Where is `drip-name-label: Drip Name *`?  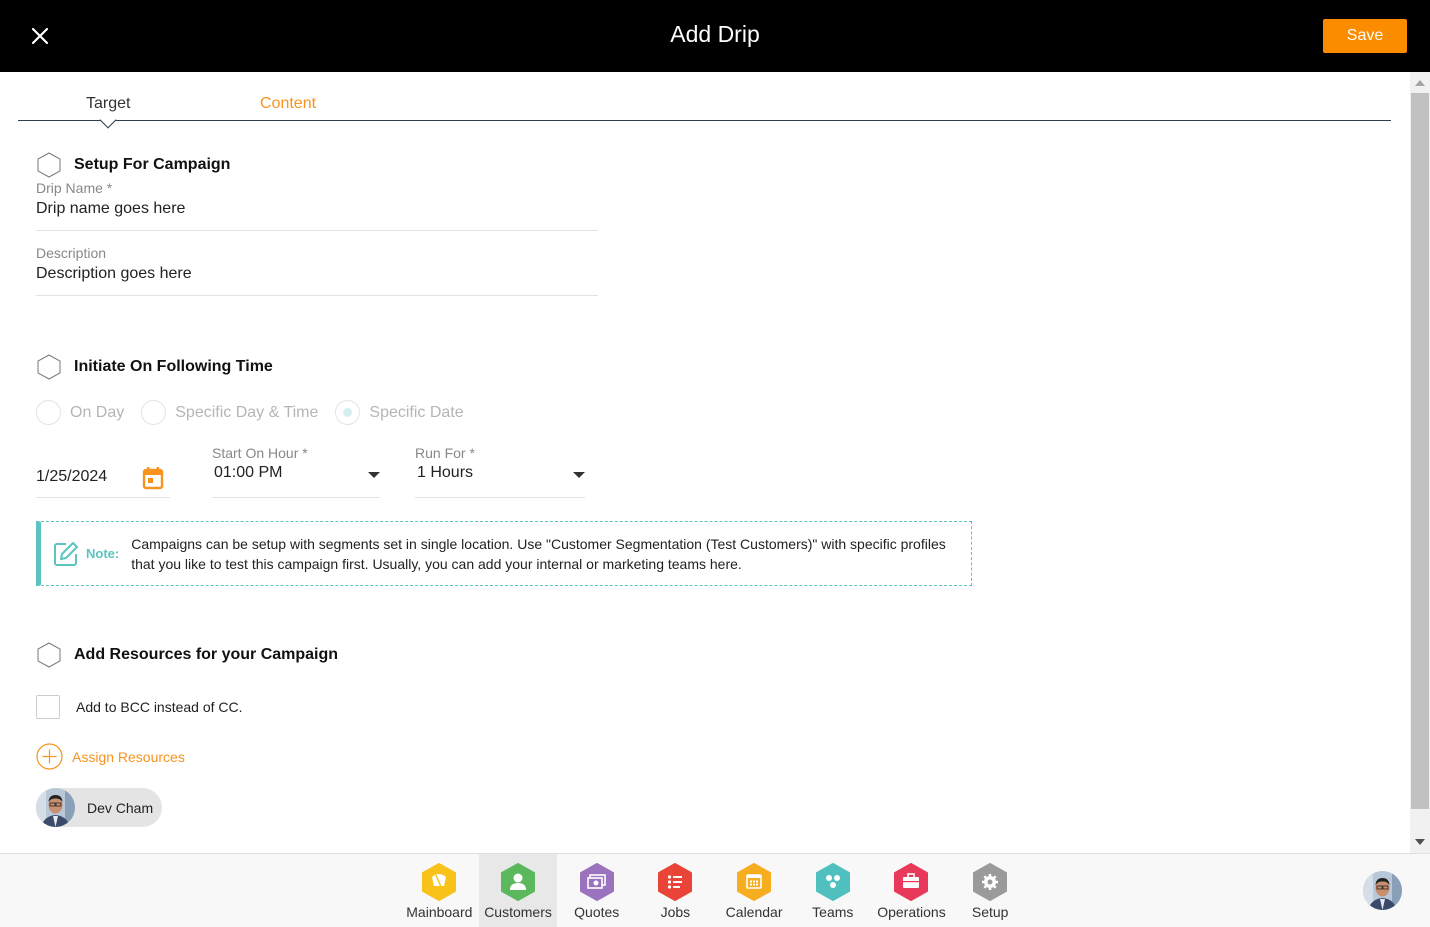
drip-name-label: Drip Name * is located at coordinates (74, 188).